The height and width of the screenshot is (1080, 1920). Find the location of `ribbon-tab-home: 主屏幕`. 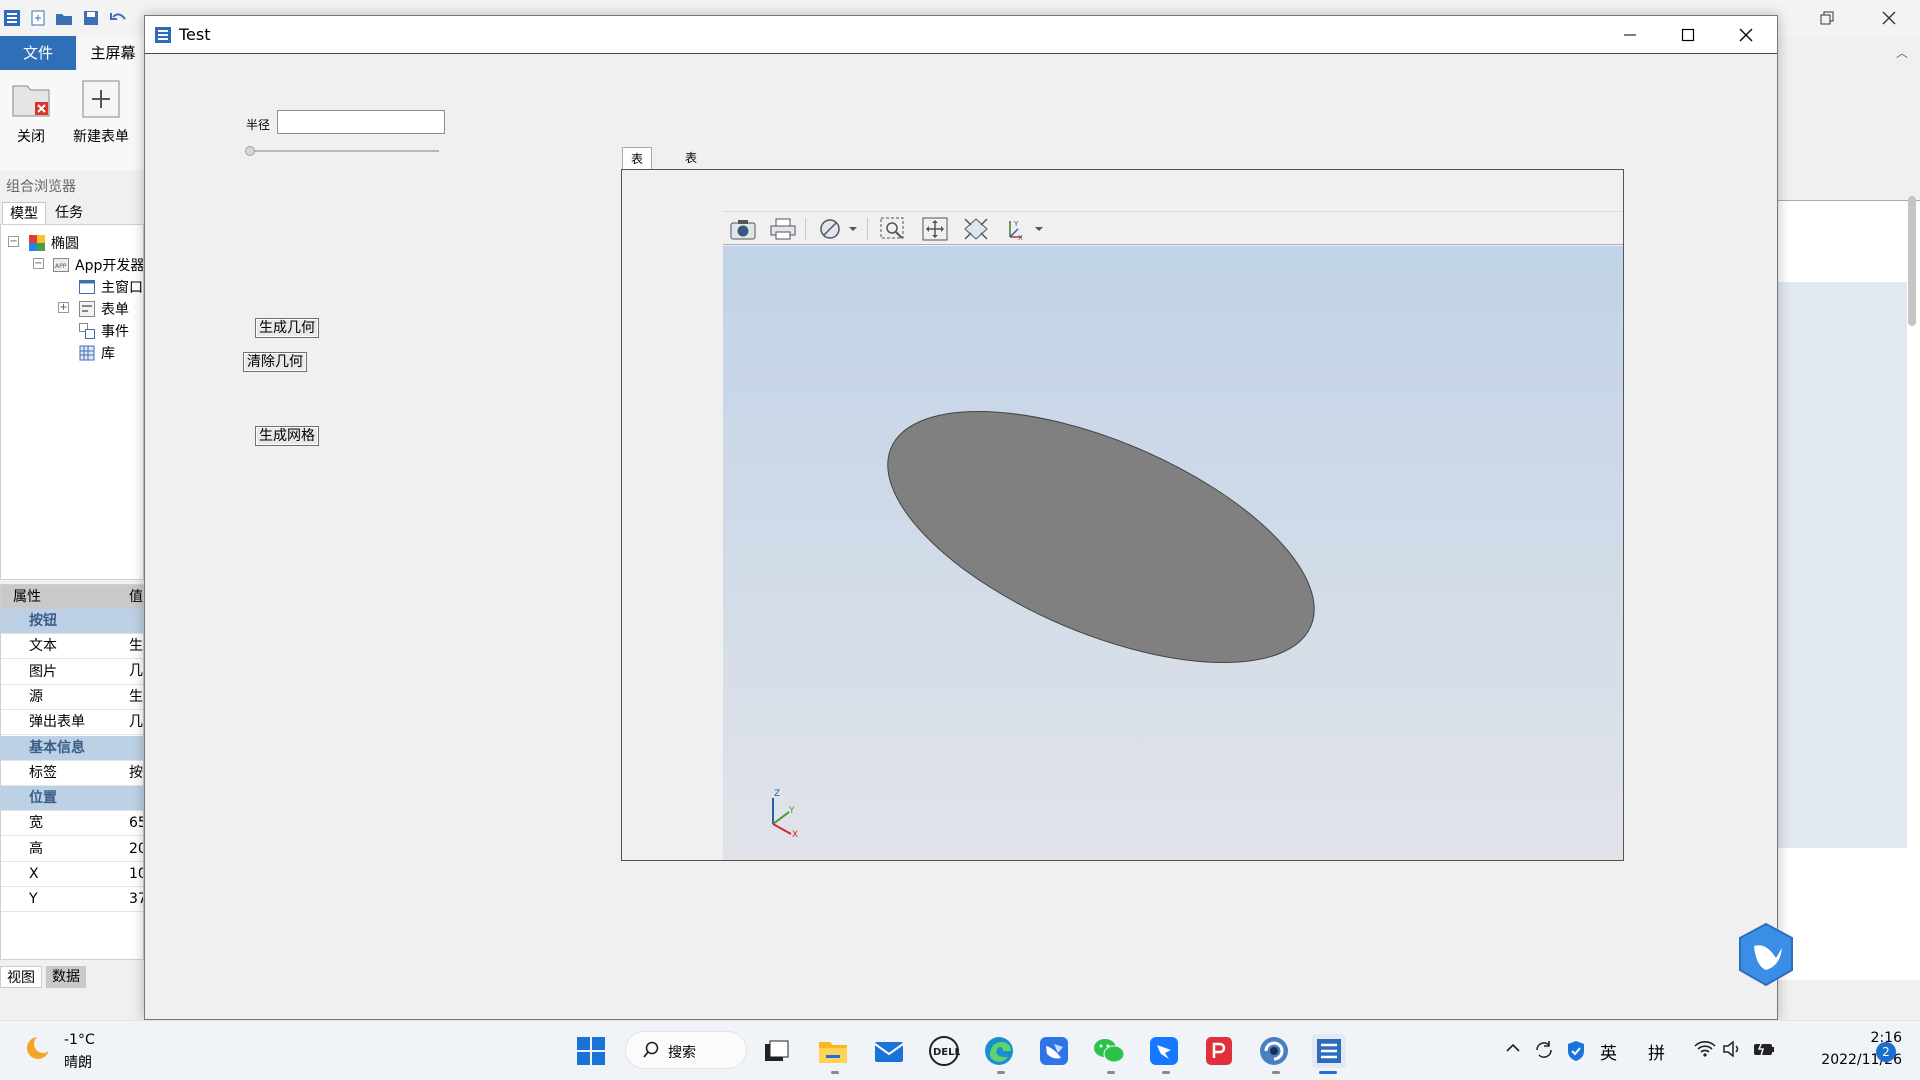

ribbon-tab-home: 主屏幕 is located at coordinates (113, 53).